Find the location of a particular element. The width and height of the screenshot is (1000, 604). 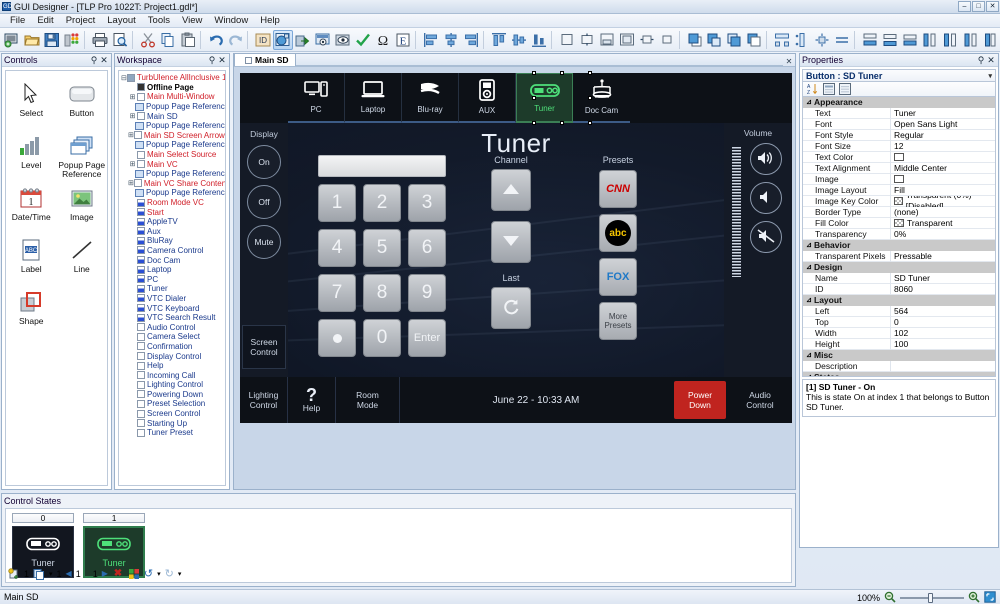

size-to-fit-icon is located at coordinates (607, 40).